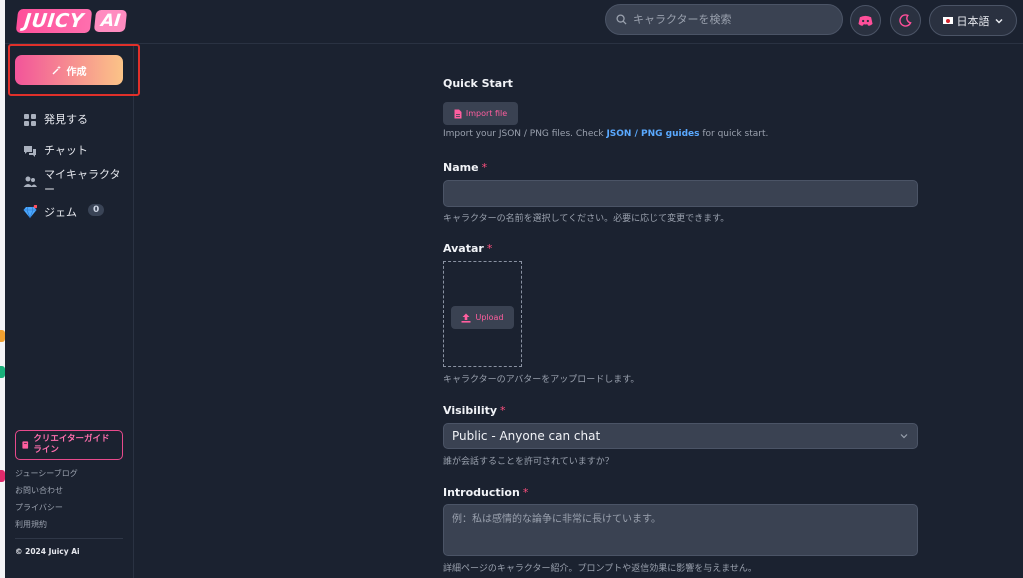  I want to click on sidebar-item-label: 発見する, so click(66, 119).